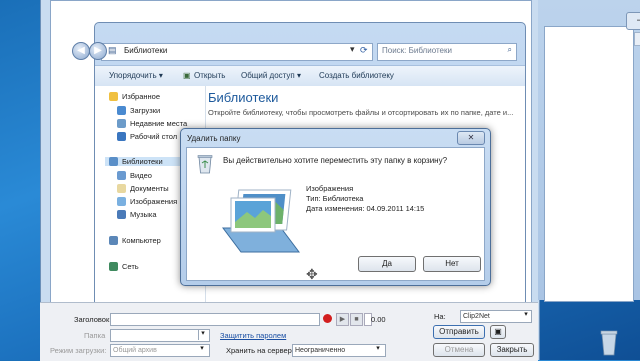  Describe the element at coordinates (387, 264) in the screenshot. I see `yes-button: Да` at that location.